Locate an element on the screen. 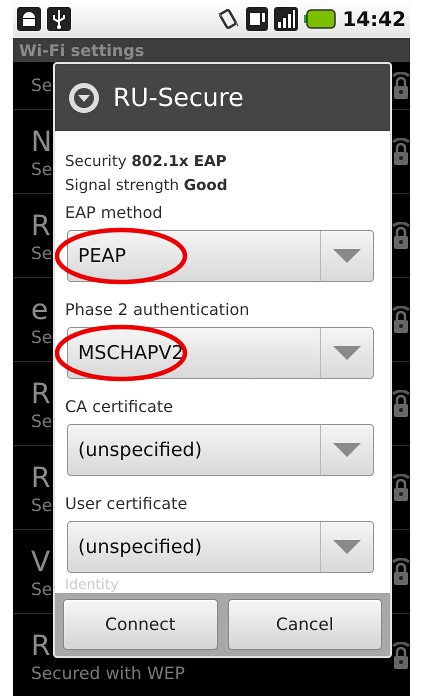 Image resolution: width=424 pixels, height=696 pixels. dialog-button: Connect is located at coordinates (140, 624).